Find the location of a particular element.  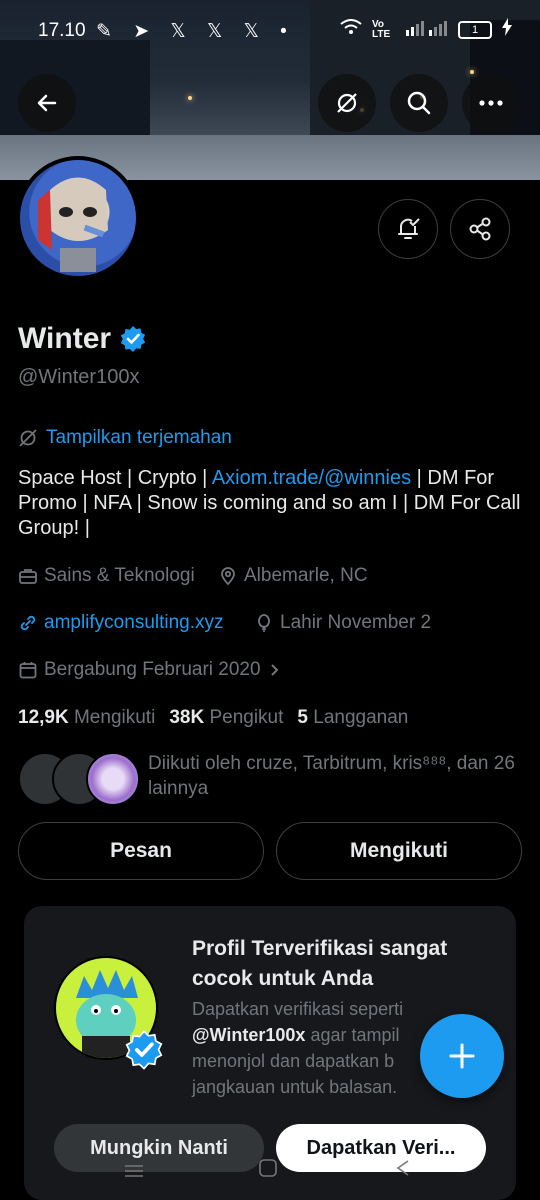

status-time: 17.10 is located at coordinates (62, 30).